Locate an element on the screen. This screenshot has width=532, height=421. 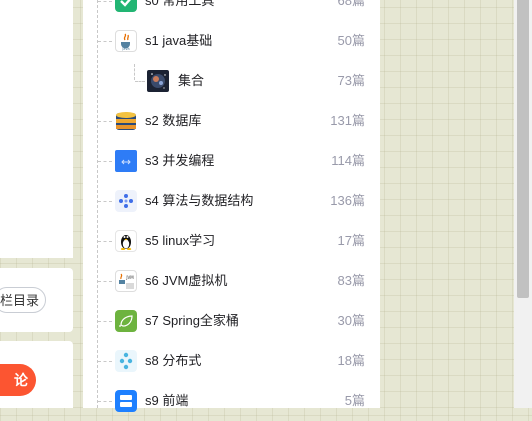
concurrency-icon is located at coordinates (126, 161).